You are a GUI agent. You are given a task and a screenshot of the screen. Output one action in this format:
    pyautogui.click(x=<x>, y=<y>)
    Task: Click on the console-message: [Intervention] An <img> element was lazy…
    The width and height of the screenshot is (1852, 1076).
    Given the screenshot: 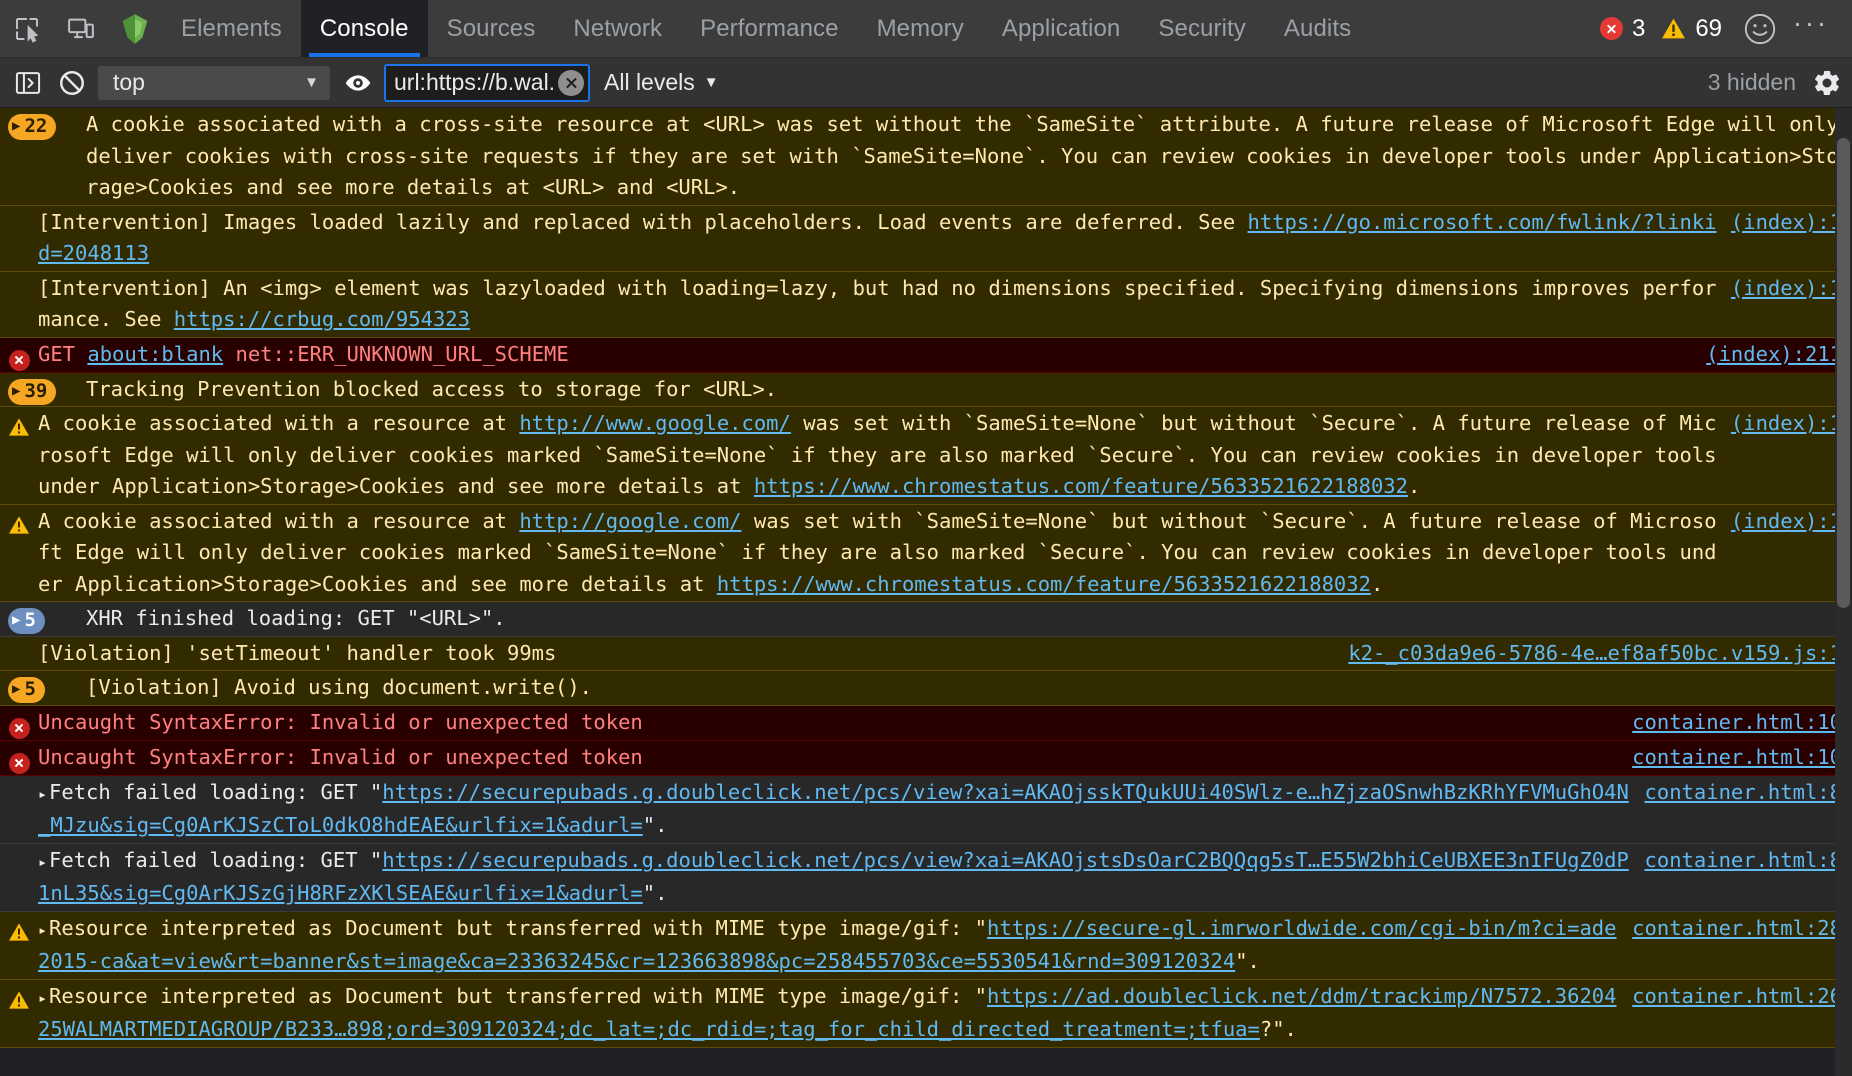 What is the action you would take?
    pyautogui.click(x=926, y=304)
    